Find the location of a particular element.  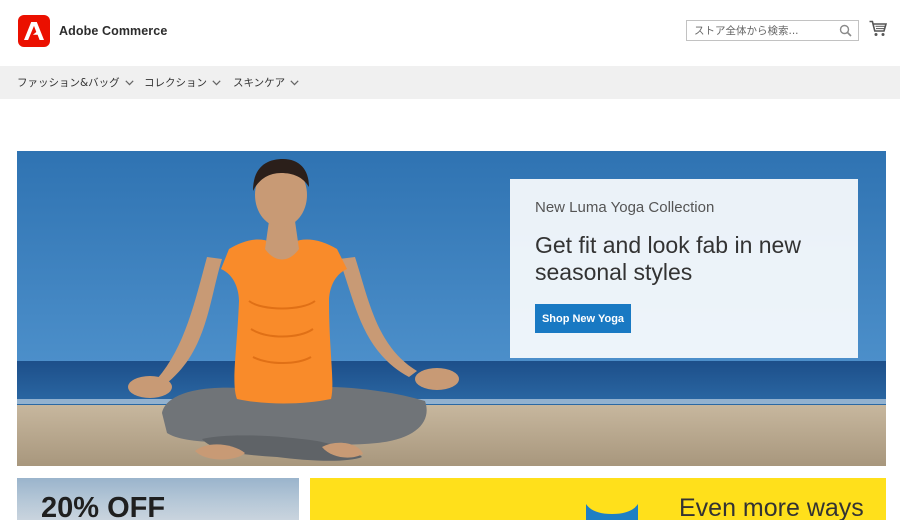

nav-item-fashion-bags: ファッション&バッグ is located at coordinates (75, 82).